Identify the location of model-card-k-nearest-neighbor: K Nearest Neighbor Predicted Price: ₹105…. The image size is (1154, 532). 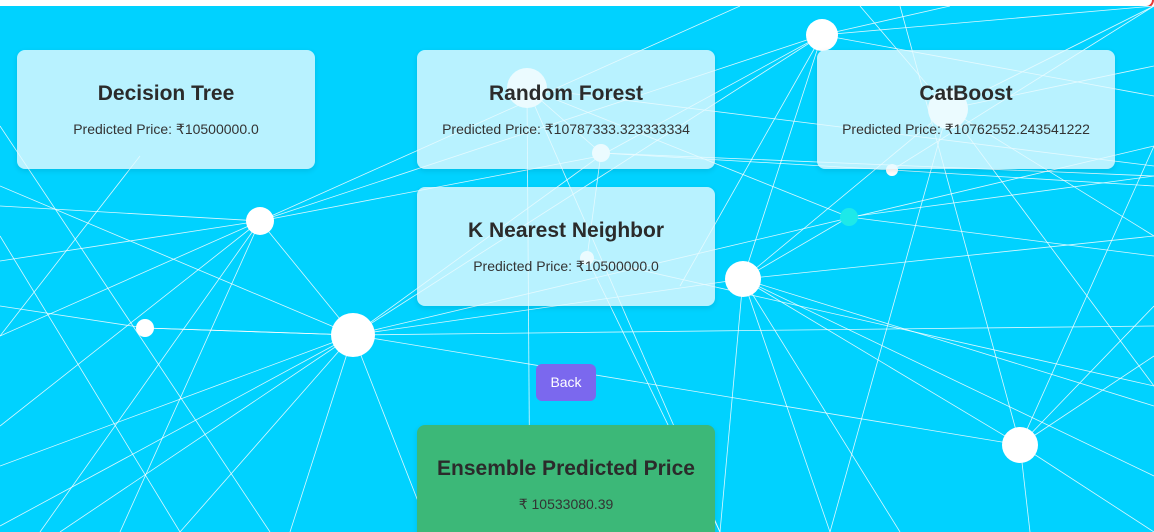
(566, 246).